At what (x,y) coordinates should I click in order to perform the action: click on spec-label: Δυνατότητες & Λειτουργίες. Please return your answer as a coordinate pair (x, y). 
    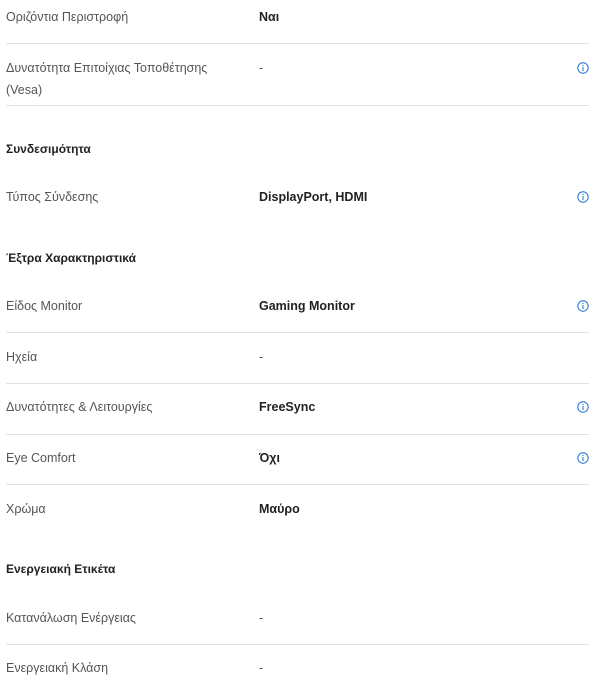
    Looking at the image, I should click on (79, 407).